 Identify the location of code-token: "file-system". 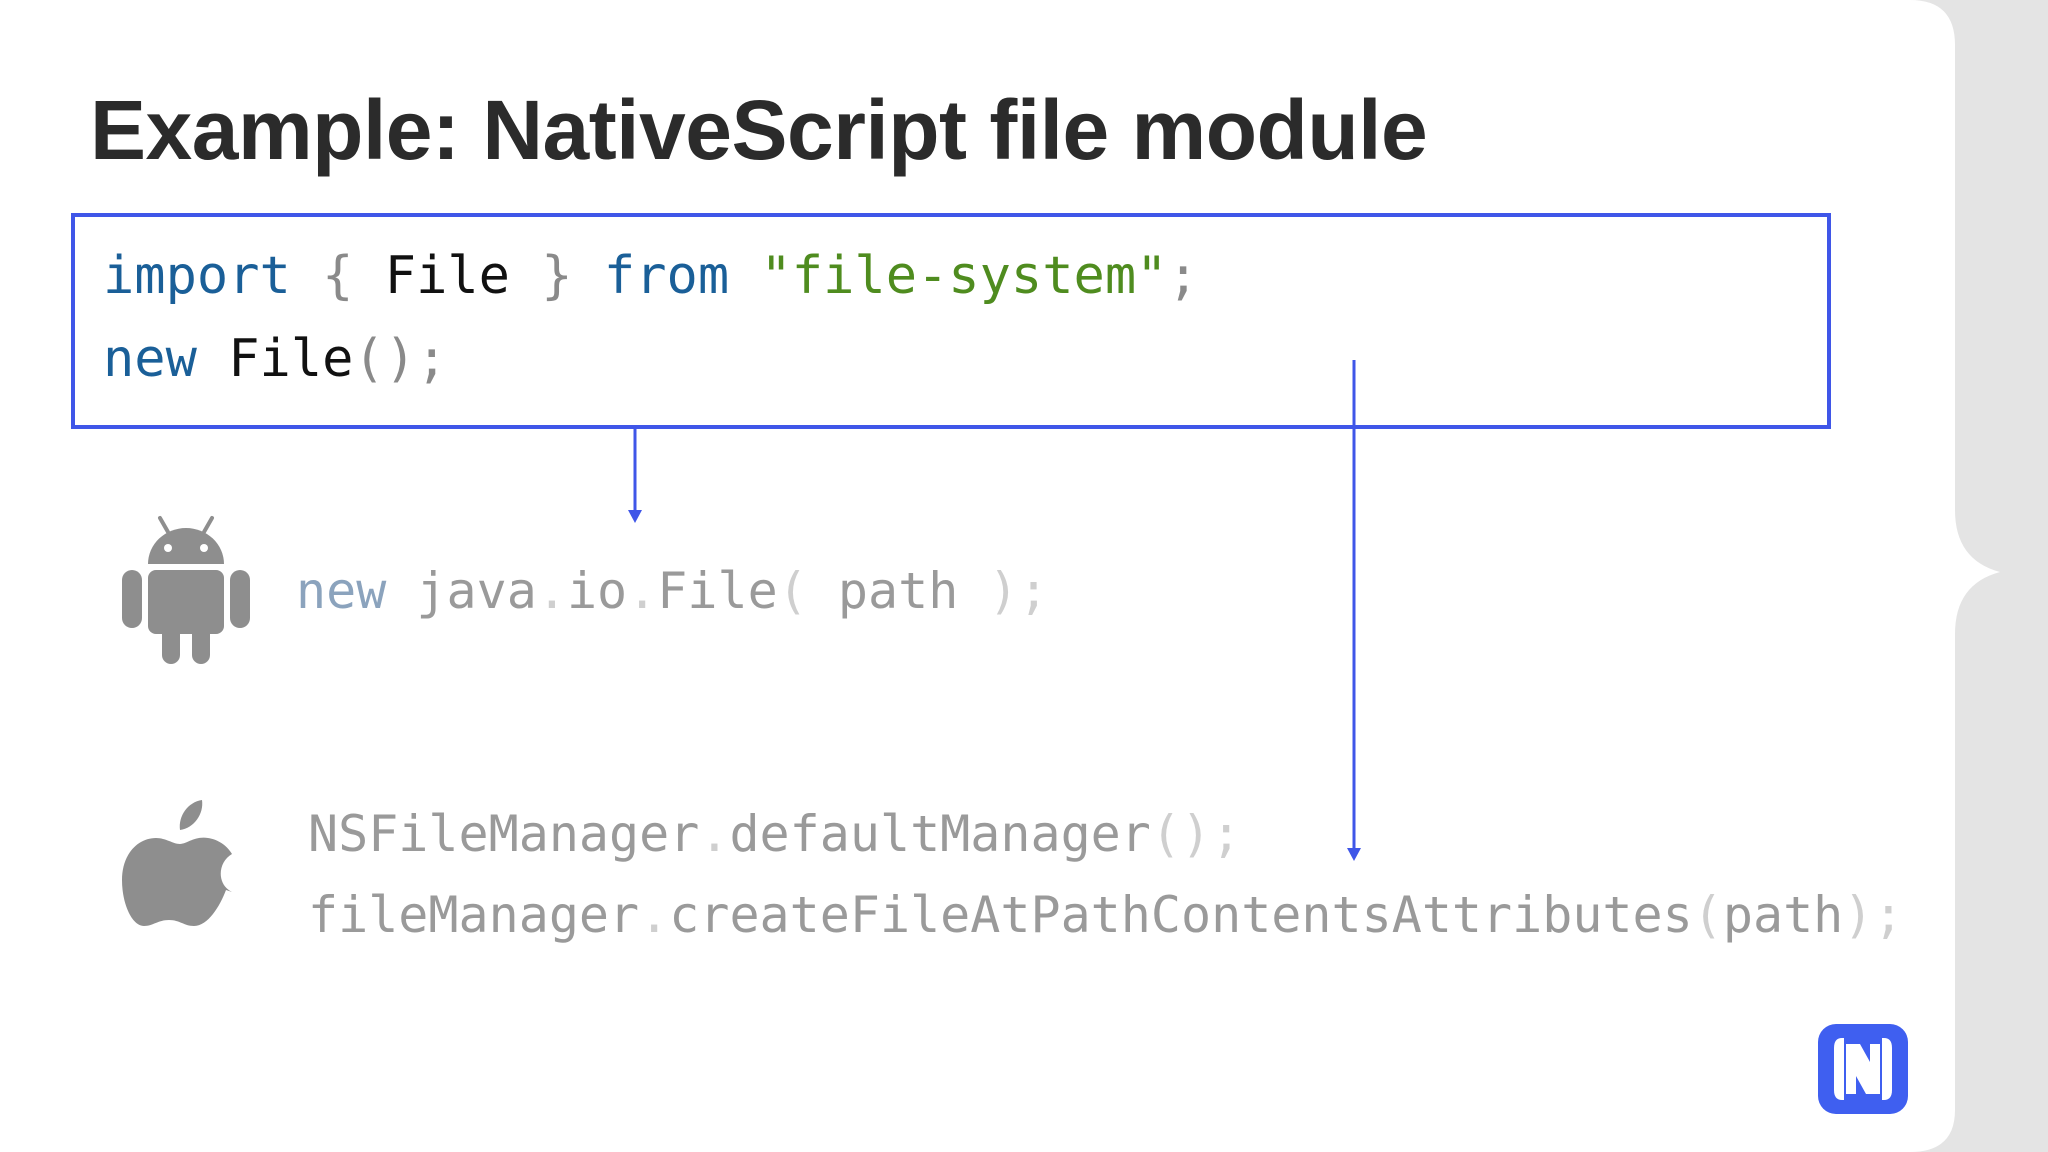
(964, 276).